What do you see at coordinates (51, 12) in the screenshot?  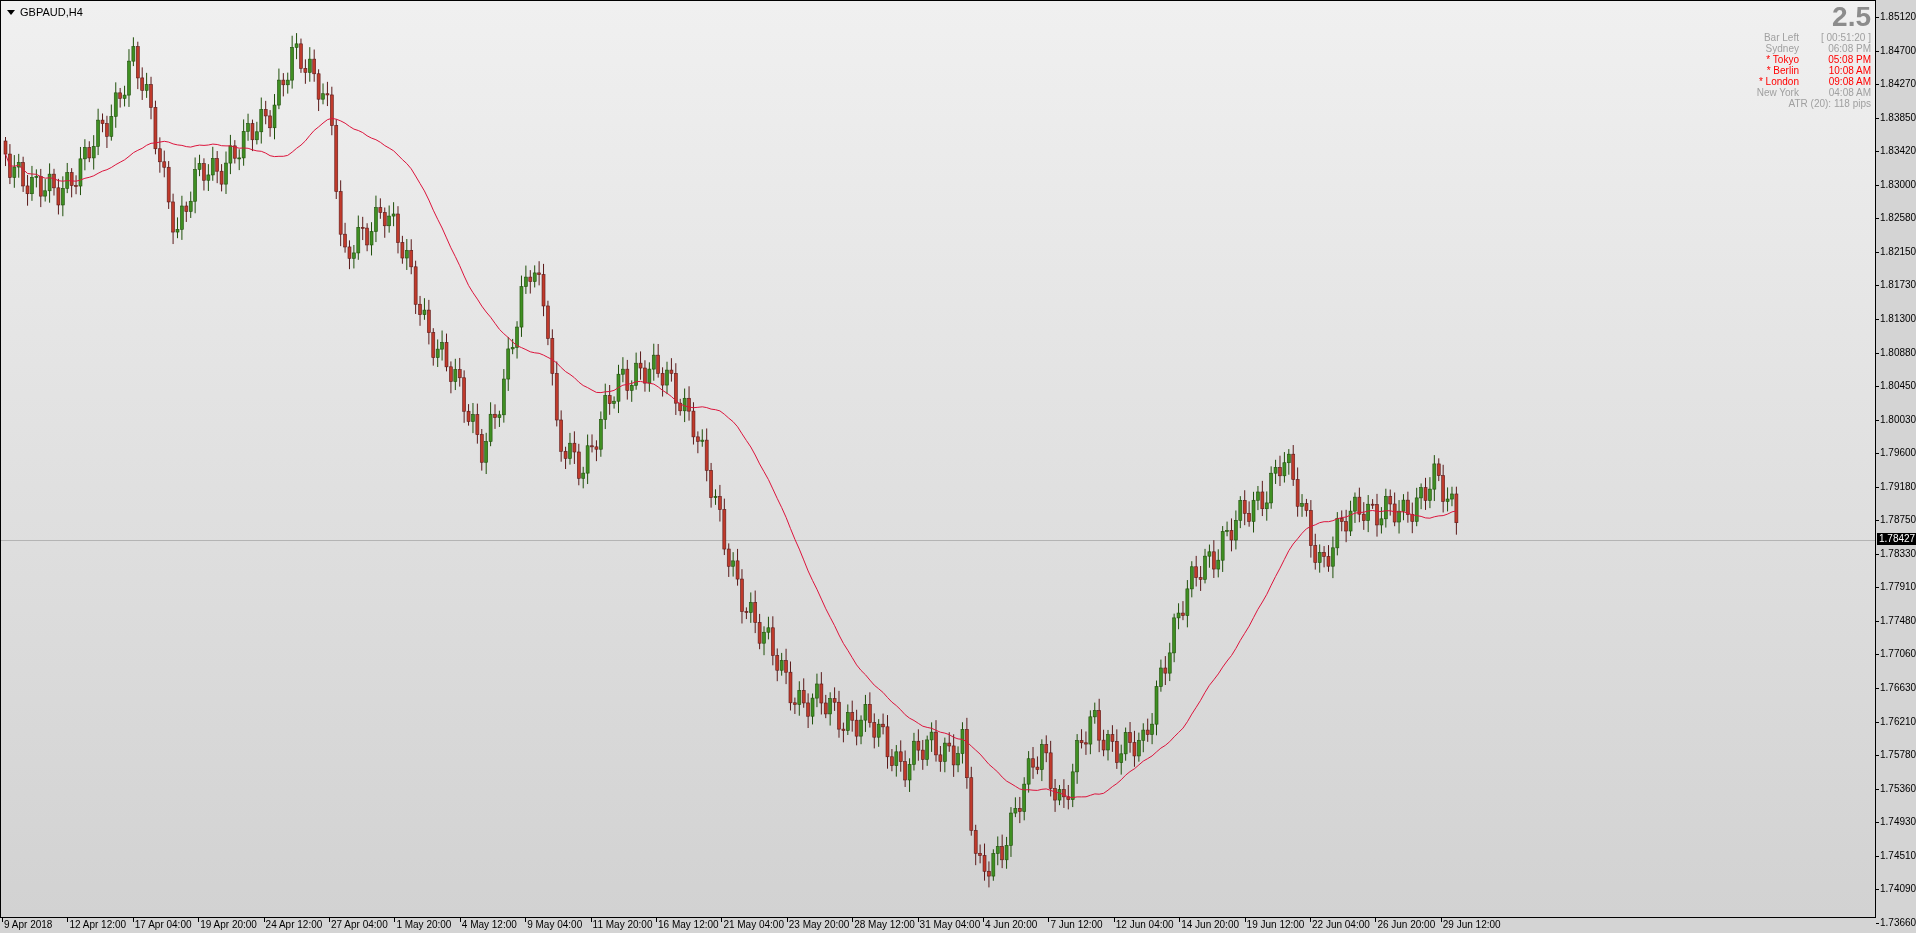 I see `chart-title: GBPAUD,H4` at bounding box center [51, 12].